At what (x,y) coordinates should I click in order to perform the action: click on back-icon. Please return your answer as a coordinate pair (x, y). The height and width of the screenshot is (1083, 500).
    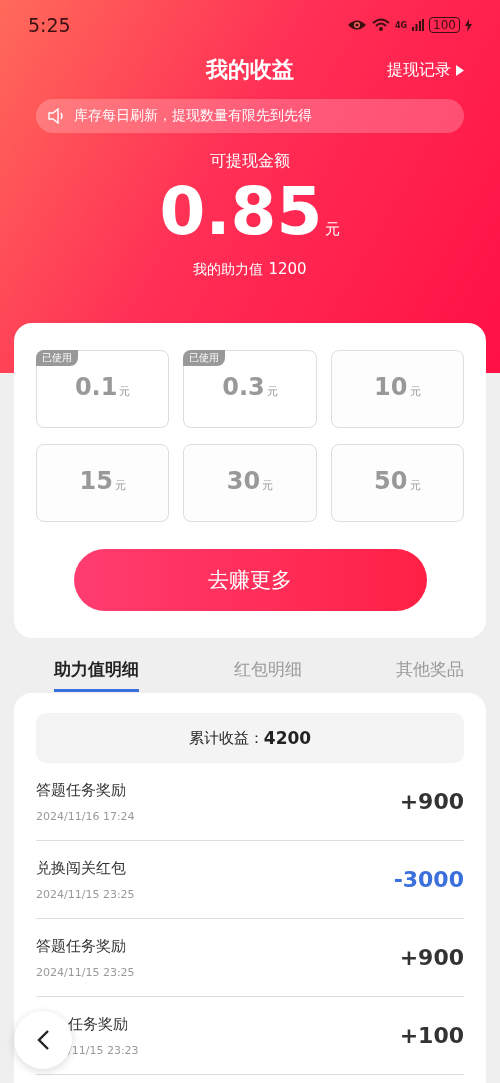
    Looking at the image, I should click on (43, 1040).